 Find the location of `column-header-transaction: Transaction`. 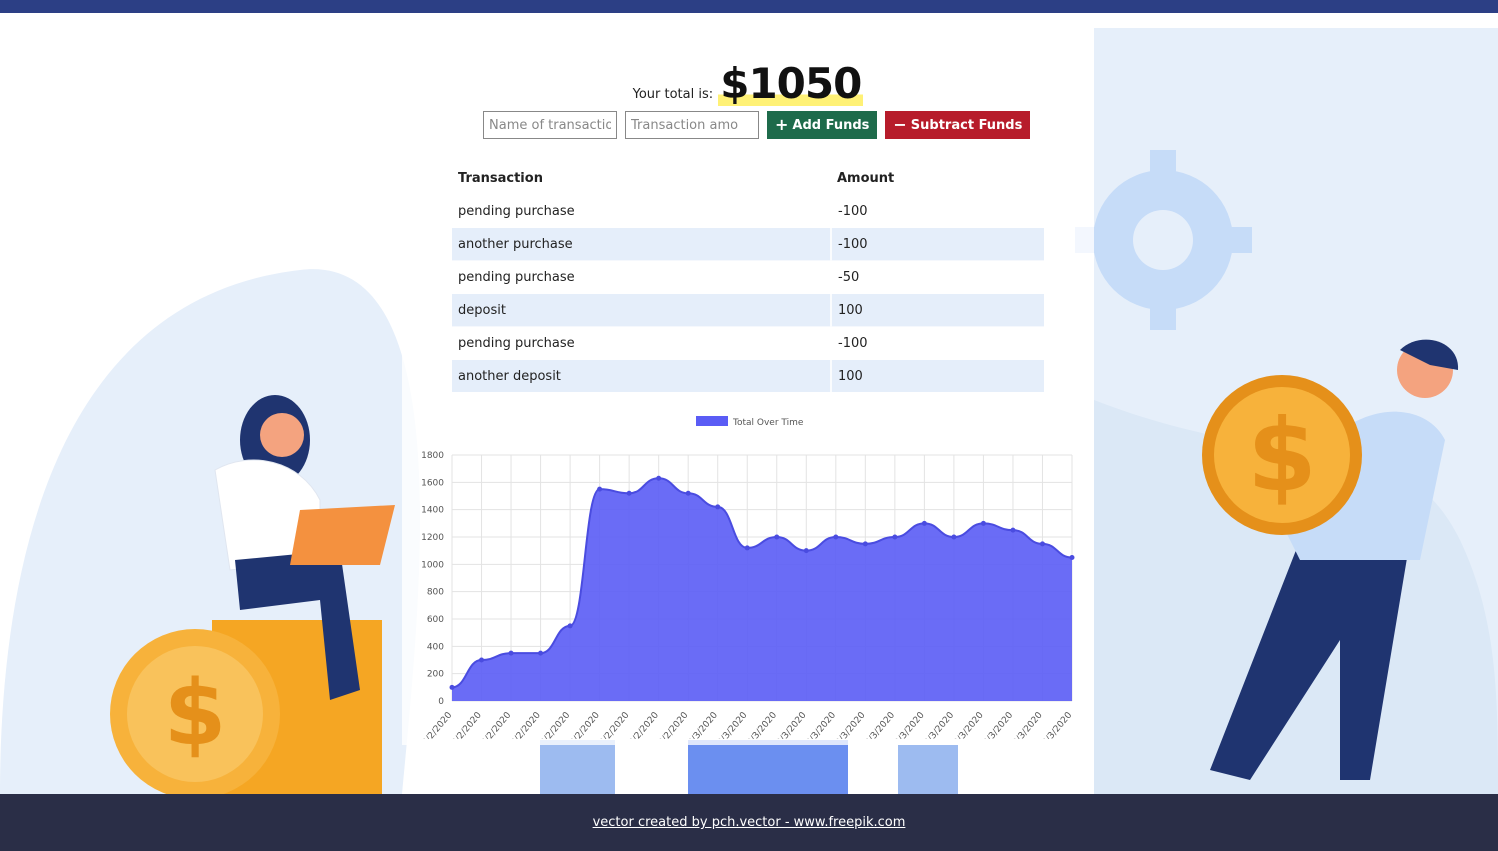

column-header-transaction: Transaction is located at coordinates (500, 178).